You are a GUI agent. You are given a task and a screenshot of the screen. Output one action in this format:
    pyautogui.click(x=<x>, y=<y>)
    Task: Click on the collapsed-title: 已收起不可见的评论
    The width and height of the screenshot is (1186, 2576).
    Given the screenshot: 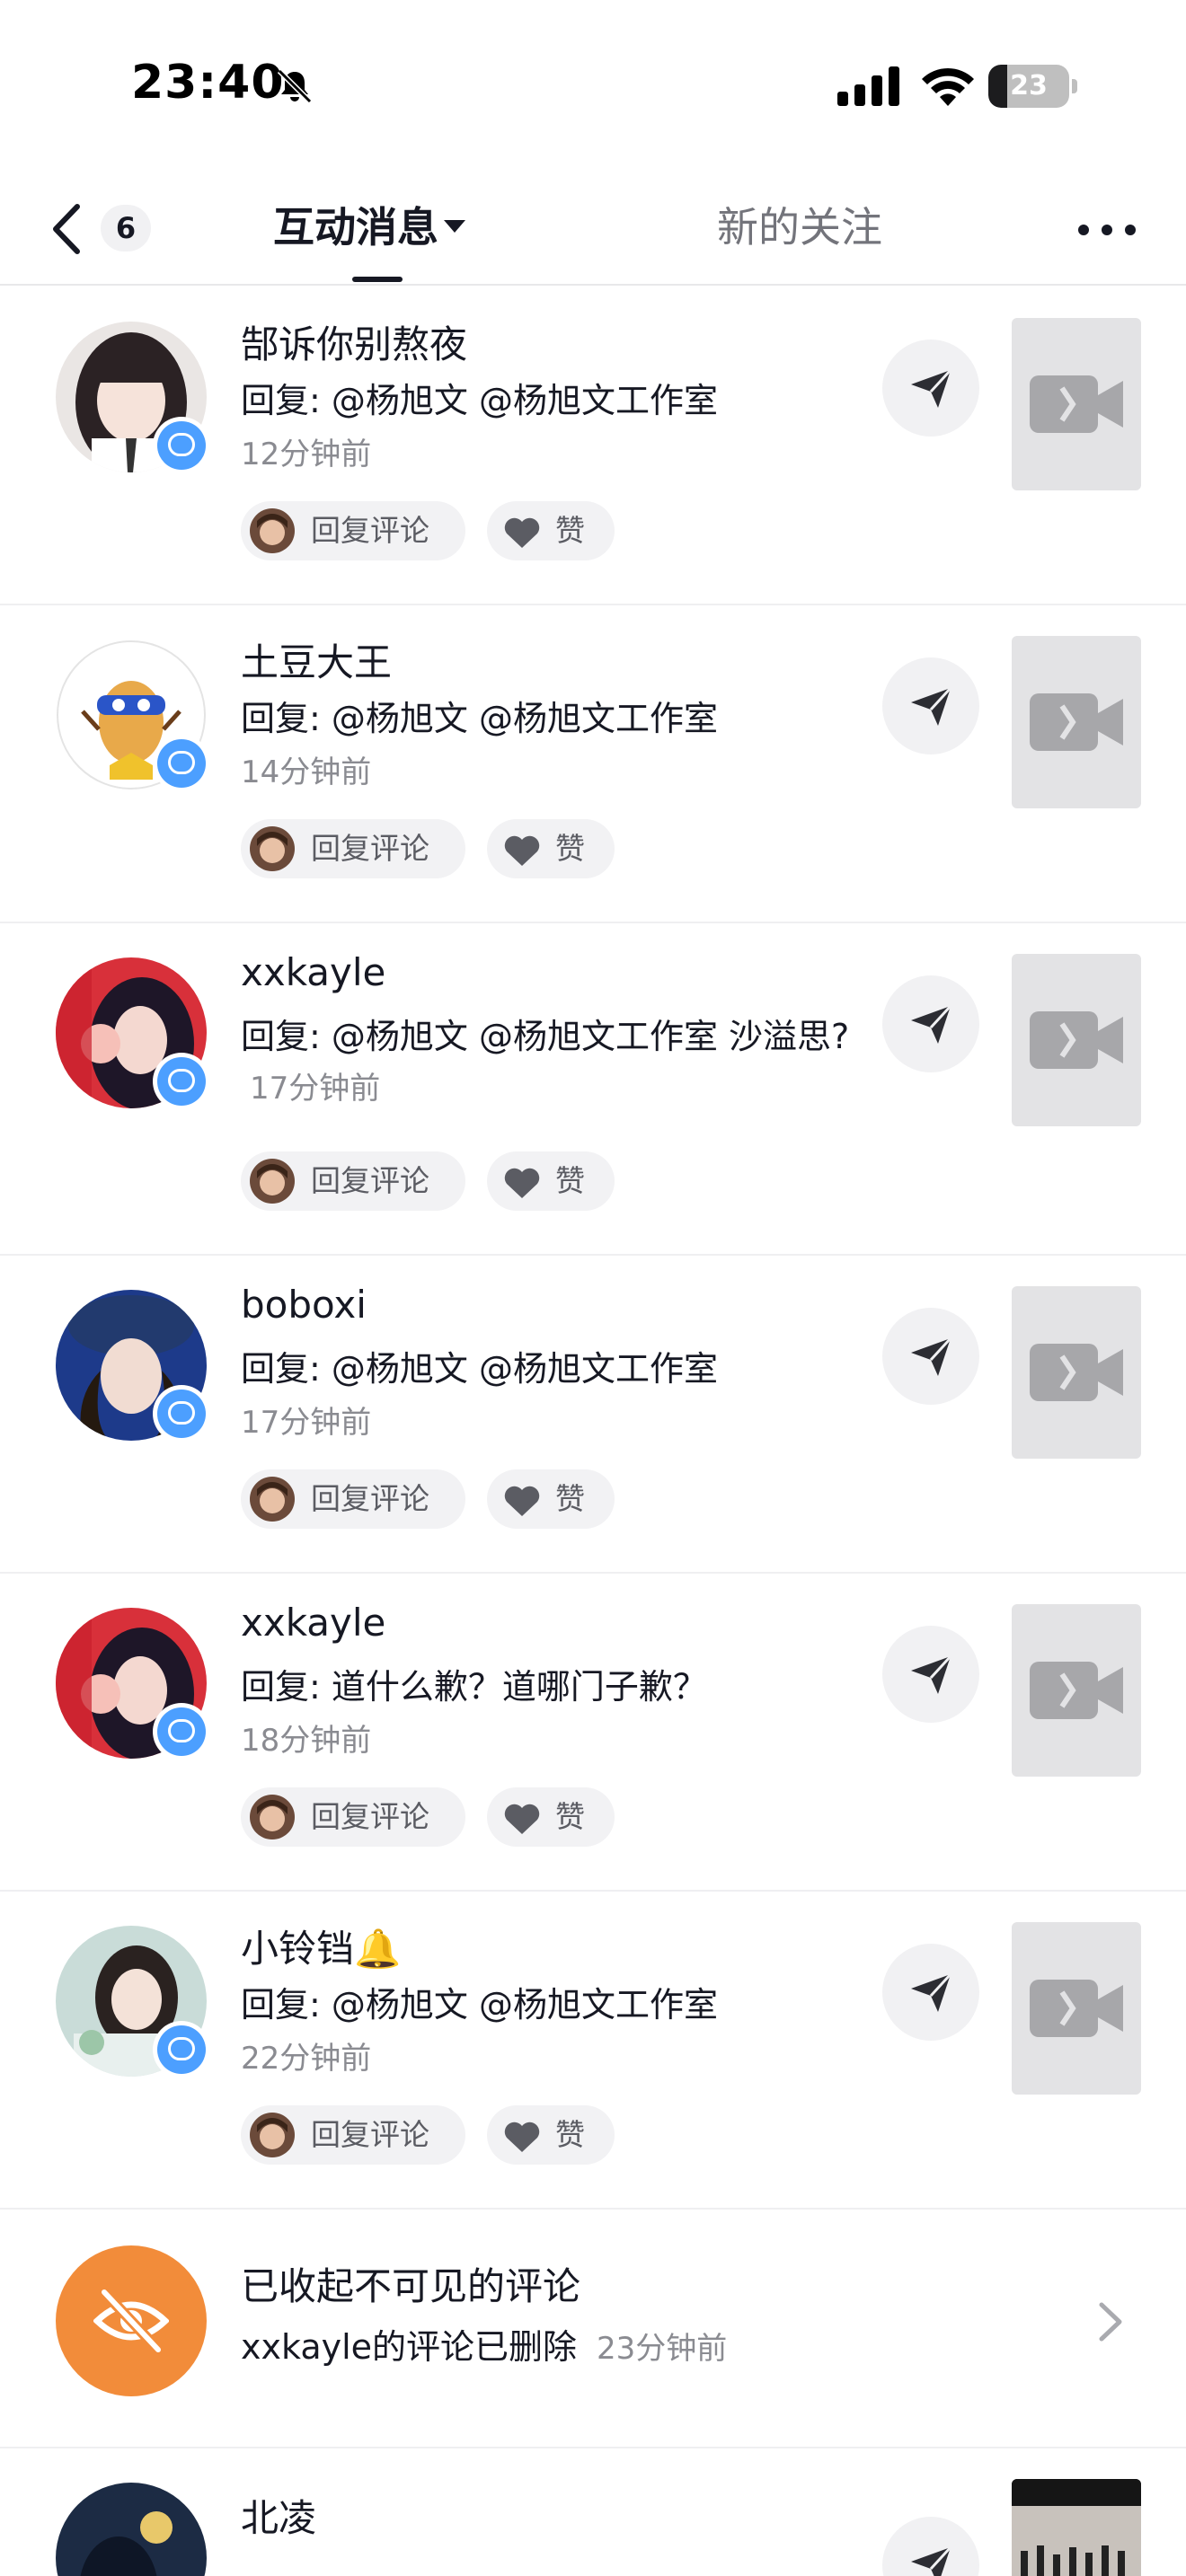 What is the action you would take?
    pyautogui.click(x=411, y=2286)
    